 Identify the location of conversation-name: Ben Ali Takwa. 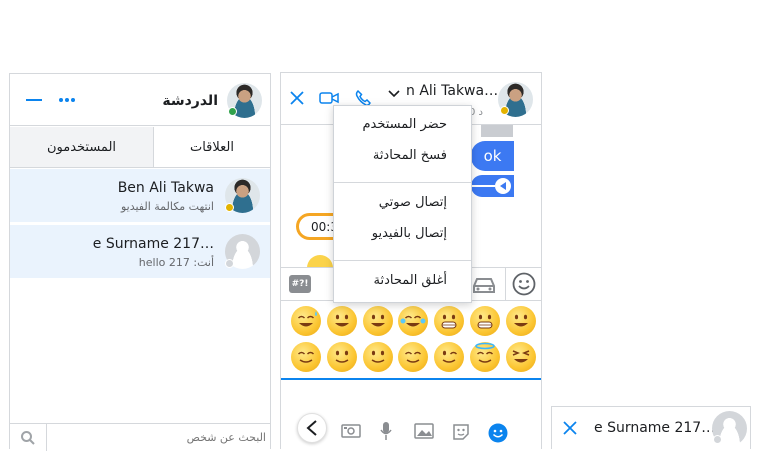
(165, 188).